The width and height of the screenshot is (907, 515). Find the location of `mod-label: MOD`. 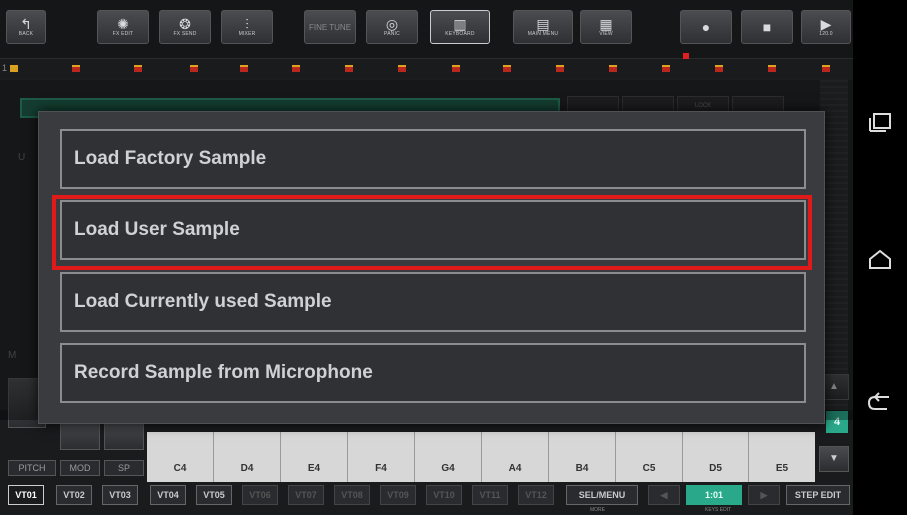

mod-label: MOD is located at coordinates (80, 468).